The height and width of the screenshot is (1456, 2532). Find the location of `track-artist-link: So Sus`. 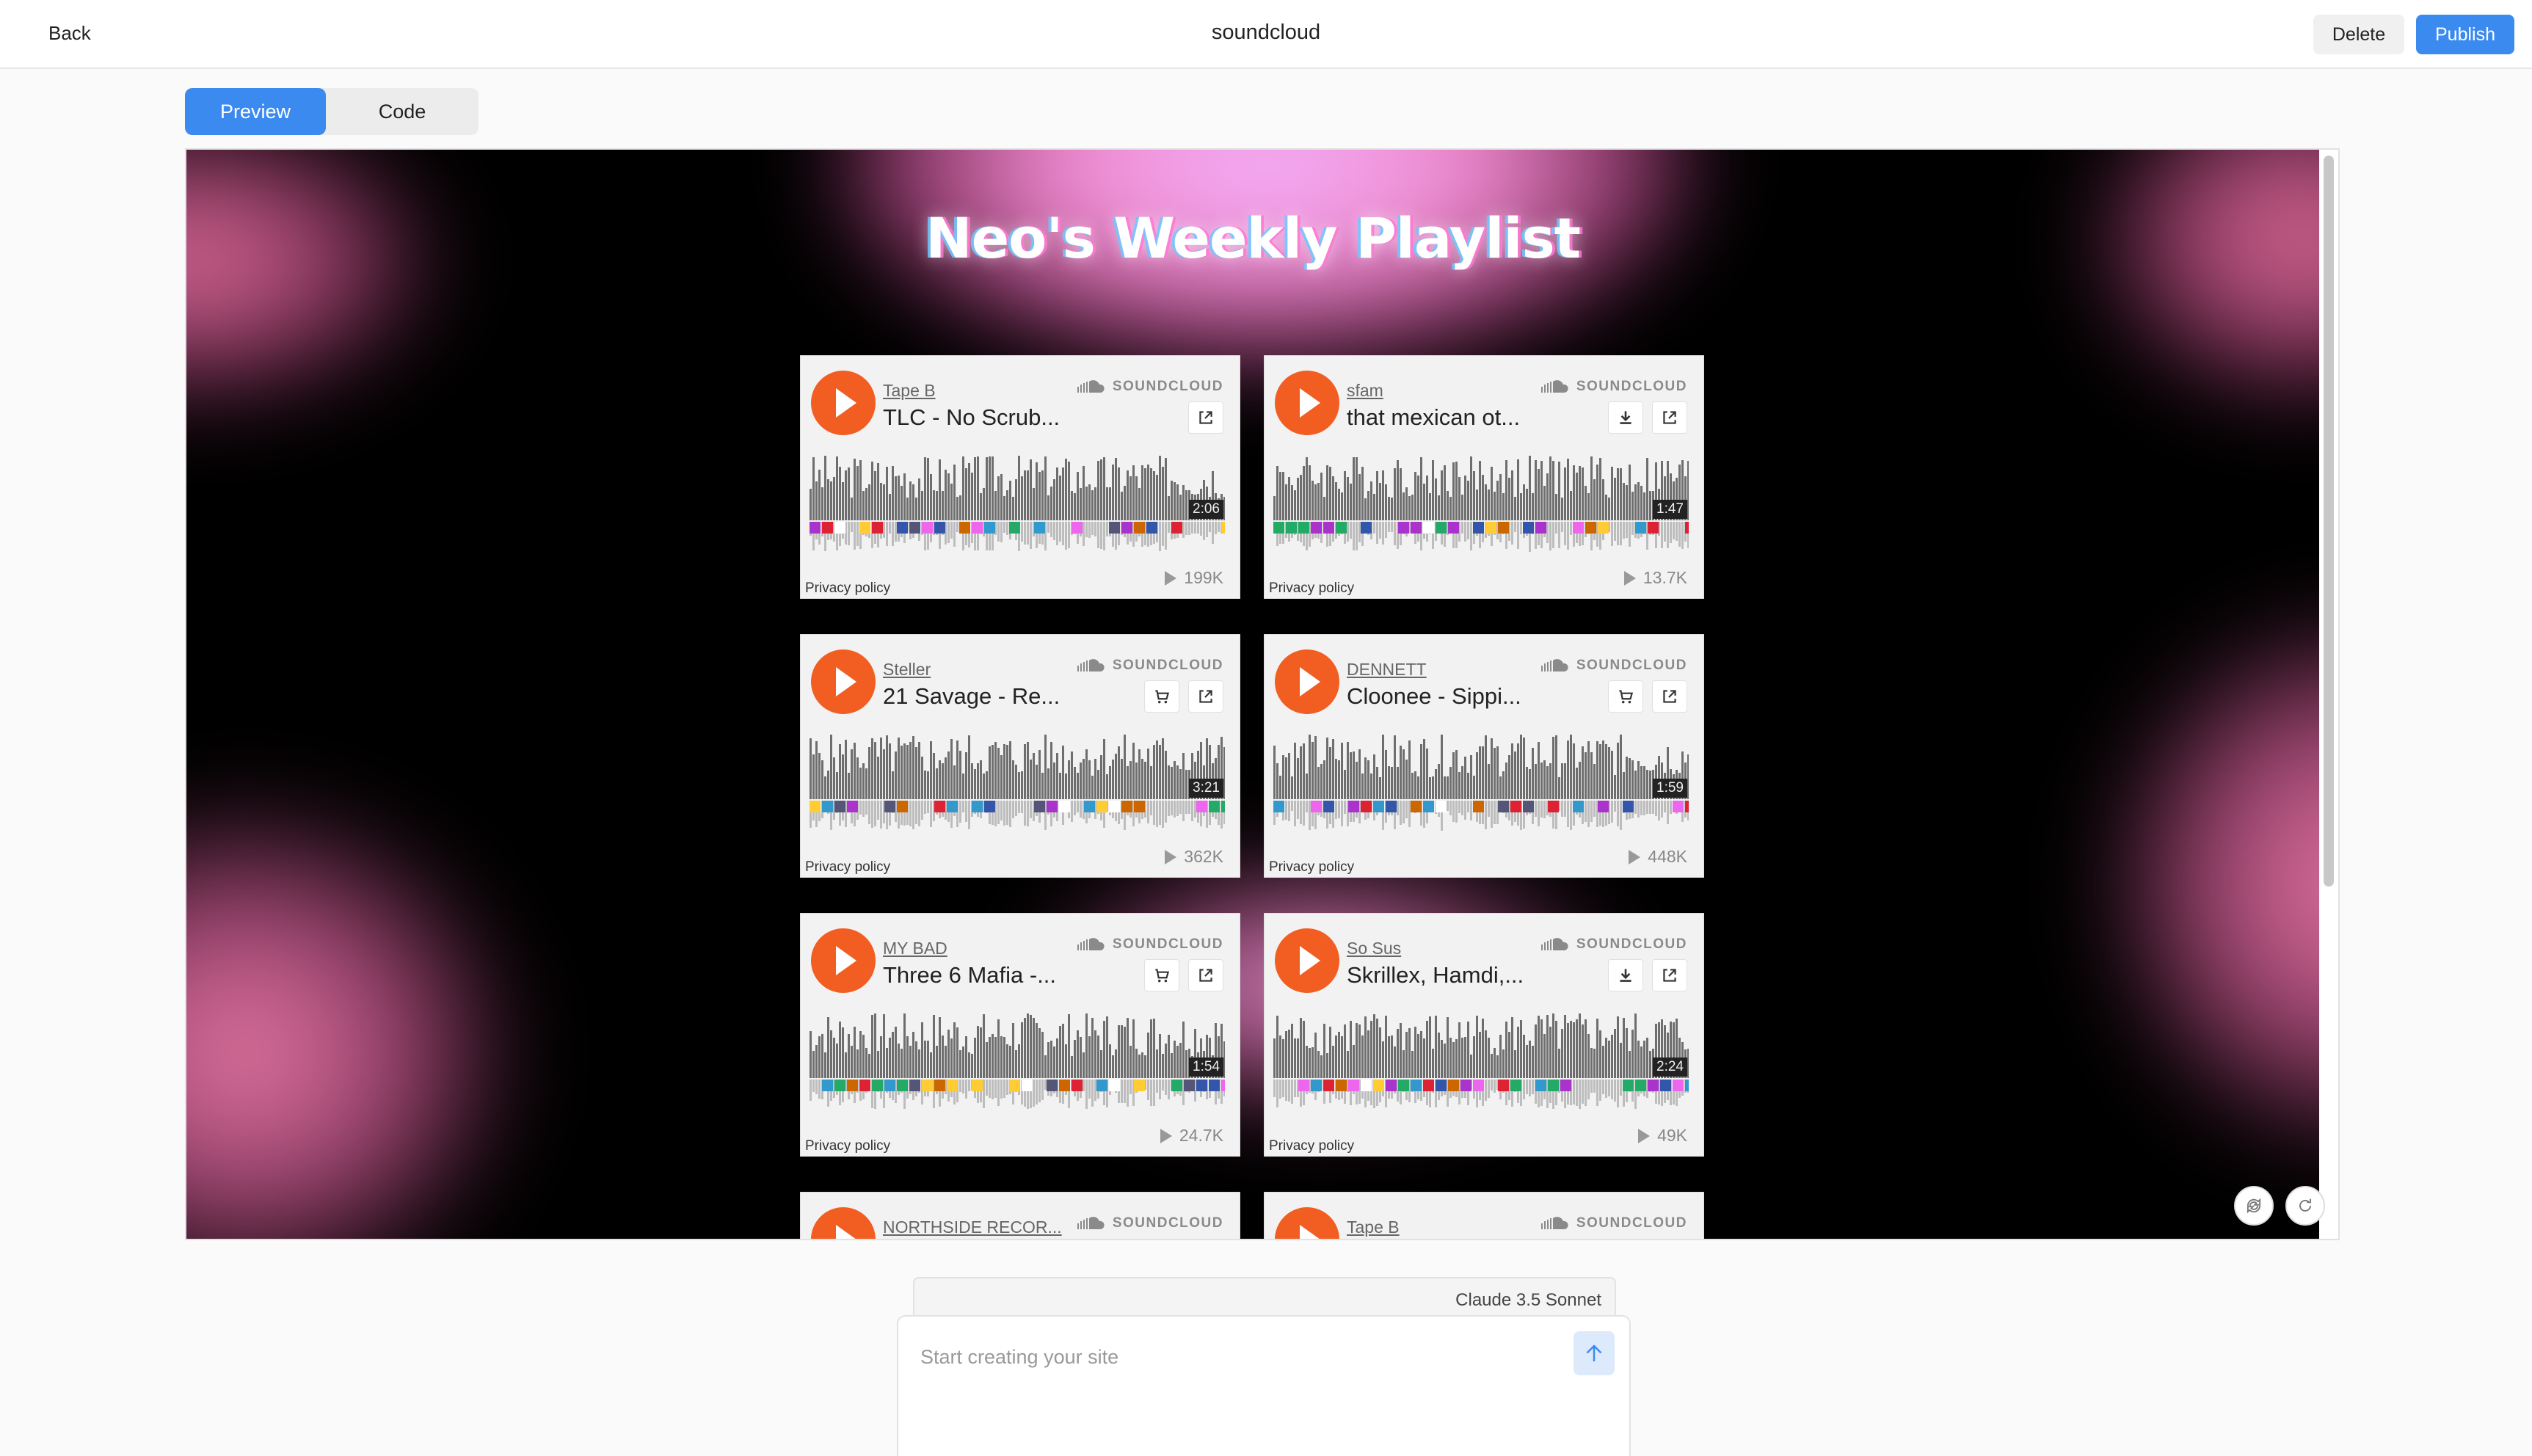

track-artist-link: So Sus is located at coordinates (1374, 949).